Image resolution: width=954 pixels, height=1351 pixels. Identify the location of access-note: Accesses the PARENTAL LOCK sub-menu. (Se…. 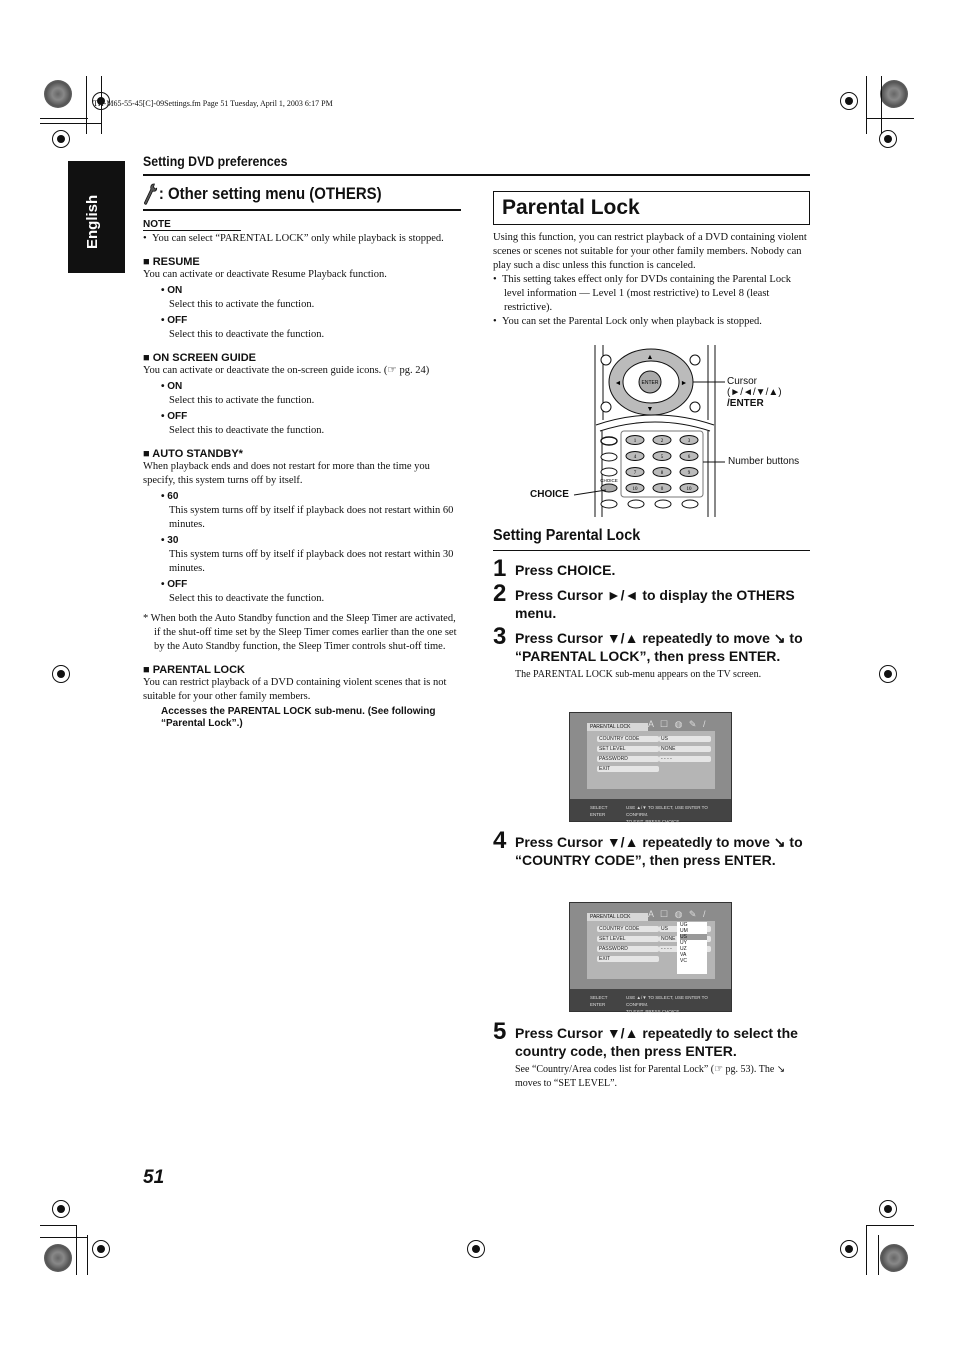
(298, 717).